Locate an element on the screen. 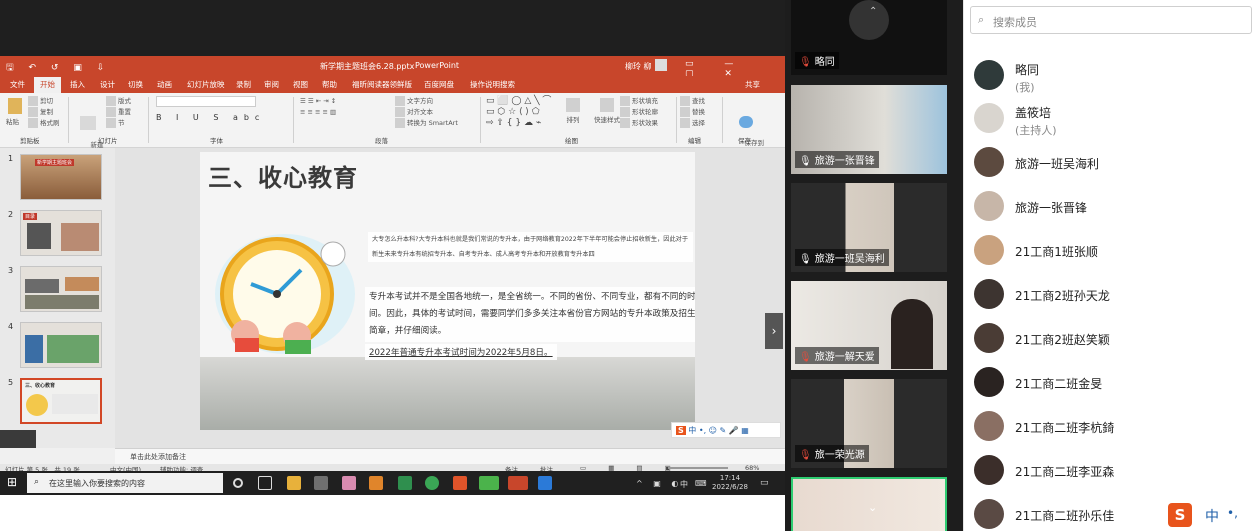 This screenshot has height=531, width=1255. tab-review: 审阅 is located at coordinates (271, 84).